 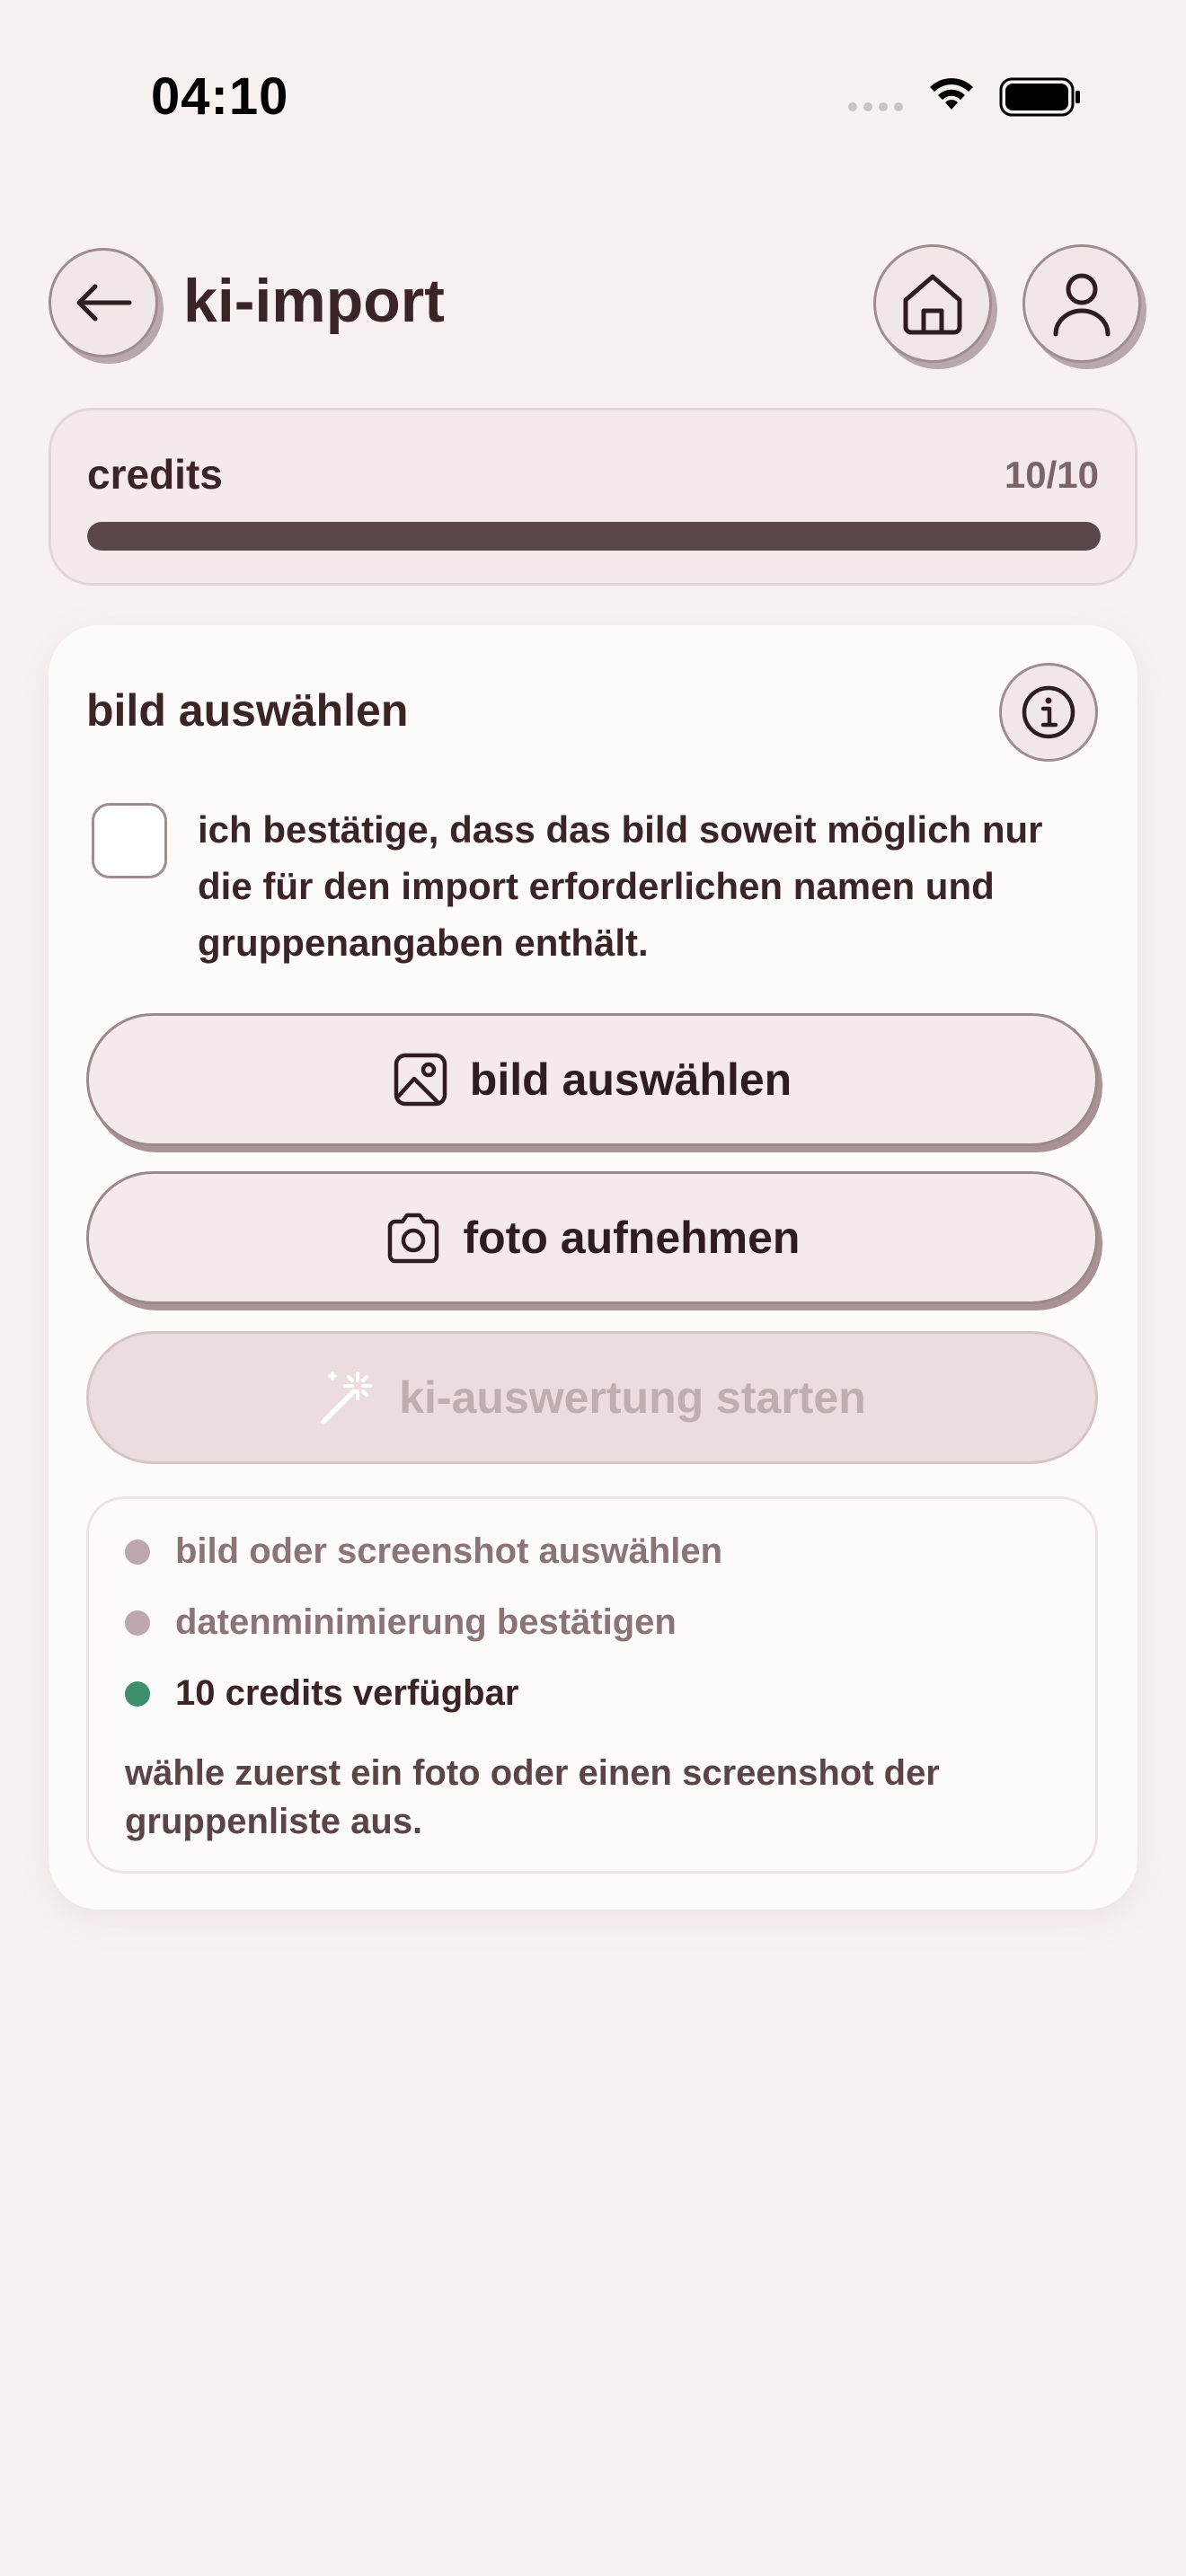 I want to click on magic-wand-icon, so click(x=347, y=1398).